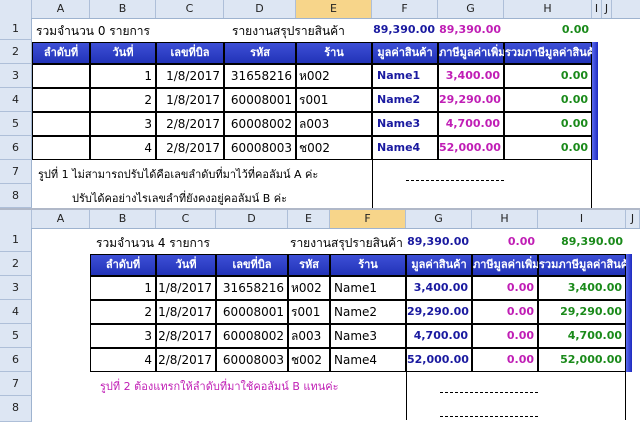 Image resolution: width=640 pixels, height=422 pixels. What do you see at coordinates (123, 312) in the screenshot?
I see `cell-no: 2` at bounding box center [123, 312].